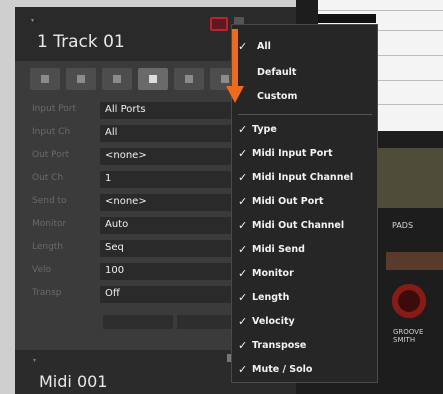 The width and height of the screenshot is (443, 394). I want to click on setting-field: Off, so click(175, 294).